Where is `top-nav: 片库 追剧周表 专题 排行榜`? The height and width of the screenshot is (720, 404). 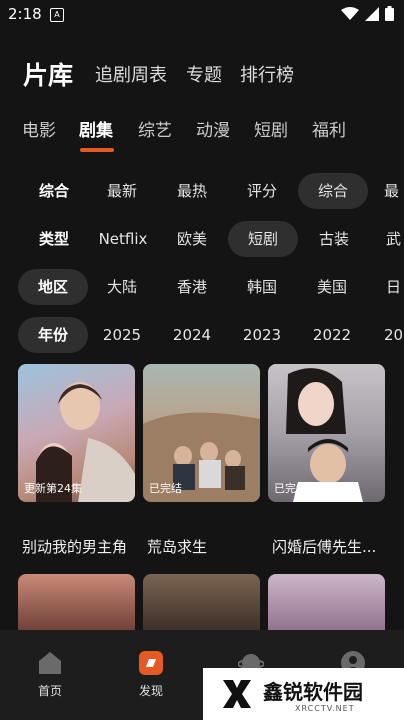
top-nav: 片库 追剧周表 专题 排行榜 is located at coordinates (202, 78).